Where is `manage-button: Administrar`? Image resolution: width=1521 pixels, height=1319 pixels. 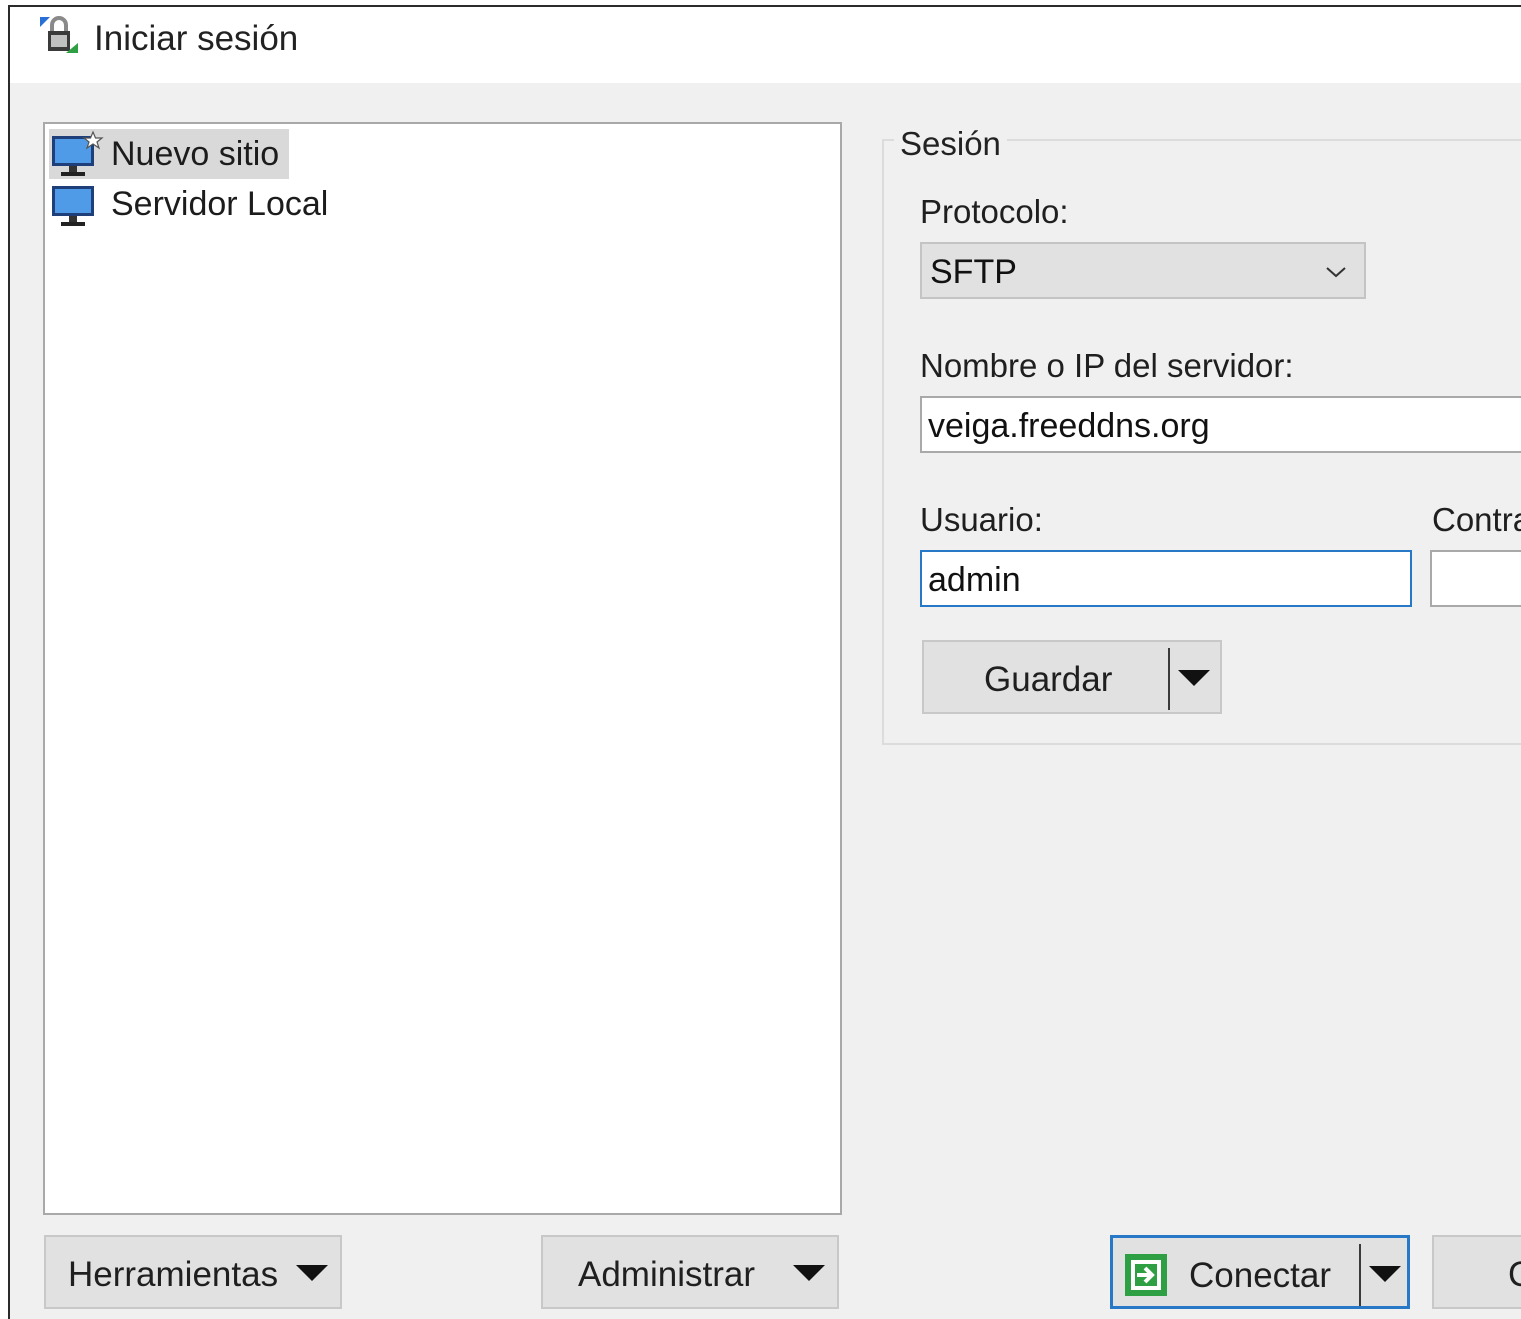 manage-button: Administrar is located at coordinates (690, 1272).